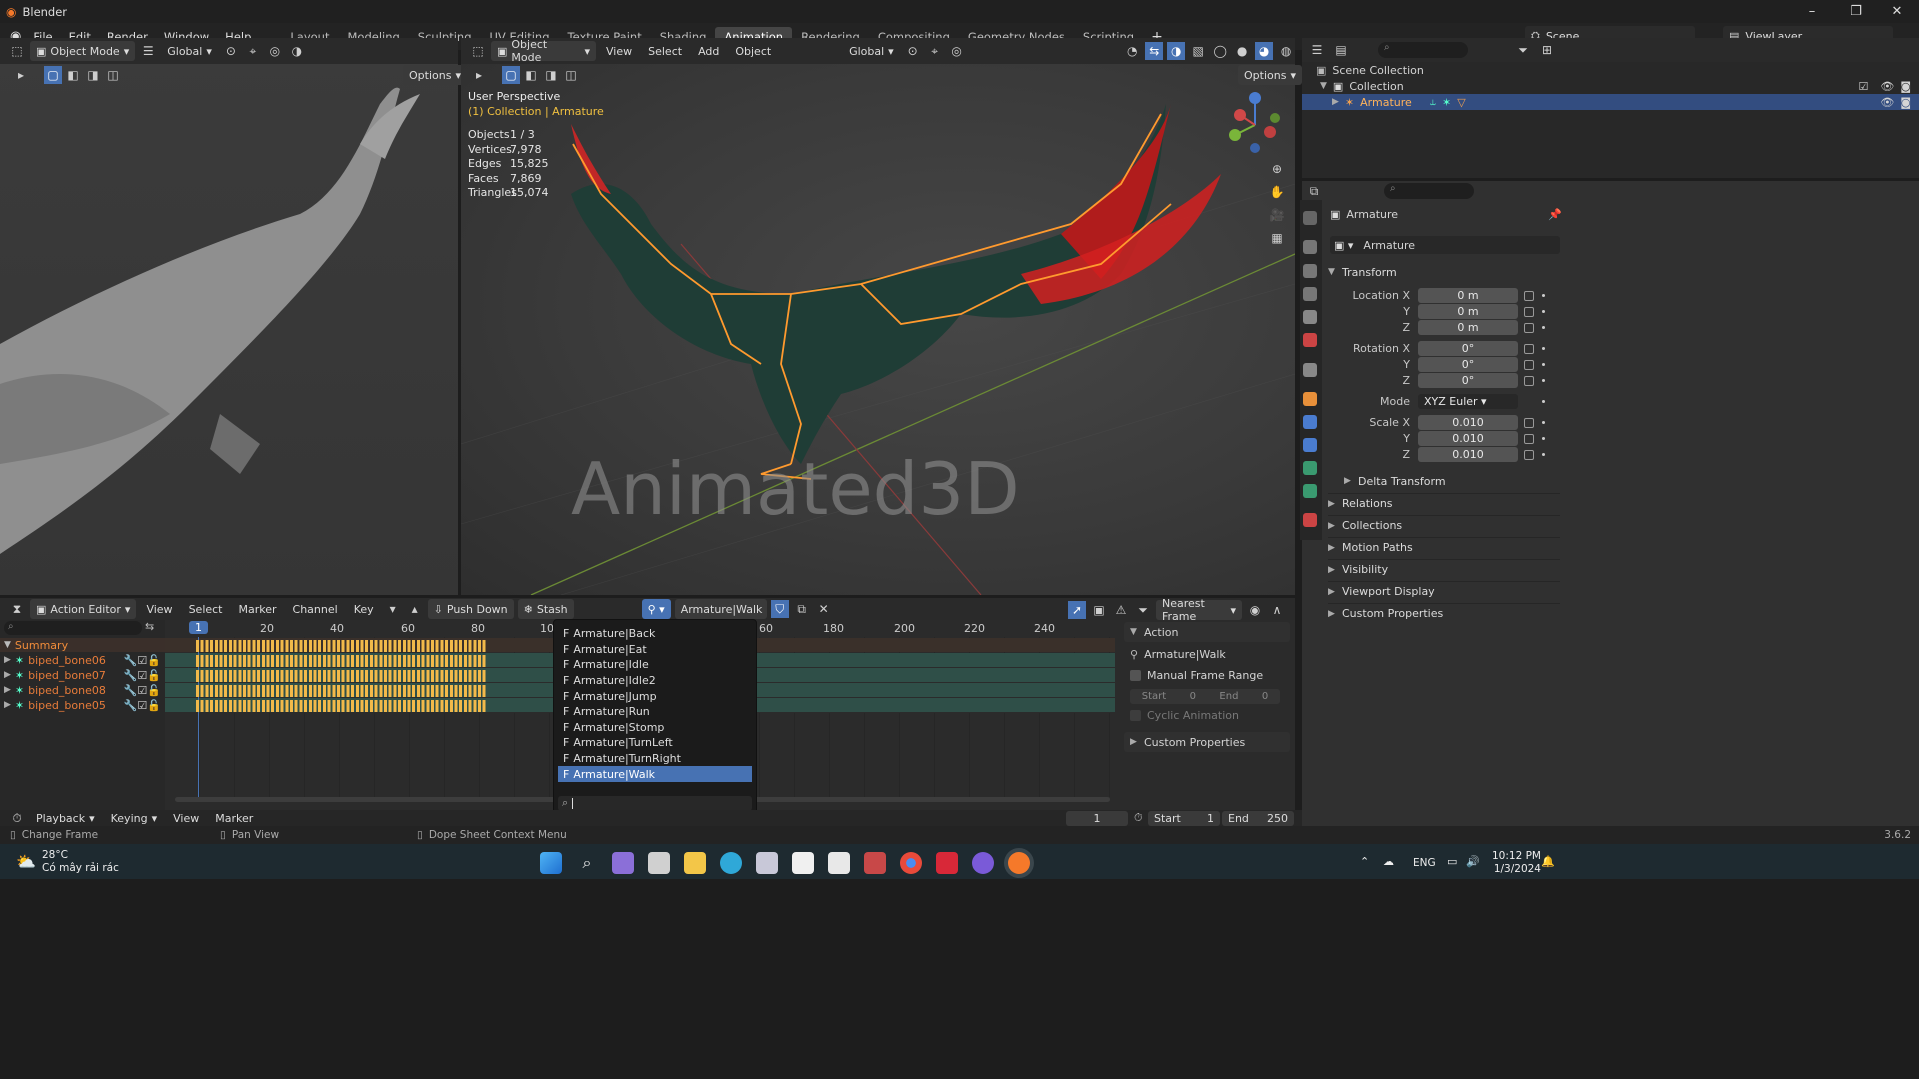  I want to click on action-search-input: ⌕, so click(655, 803).